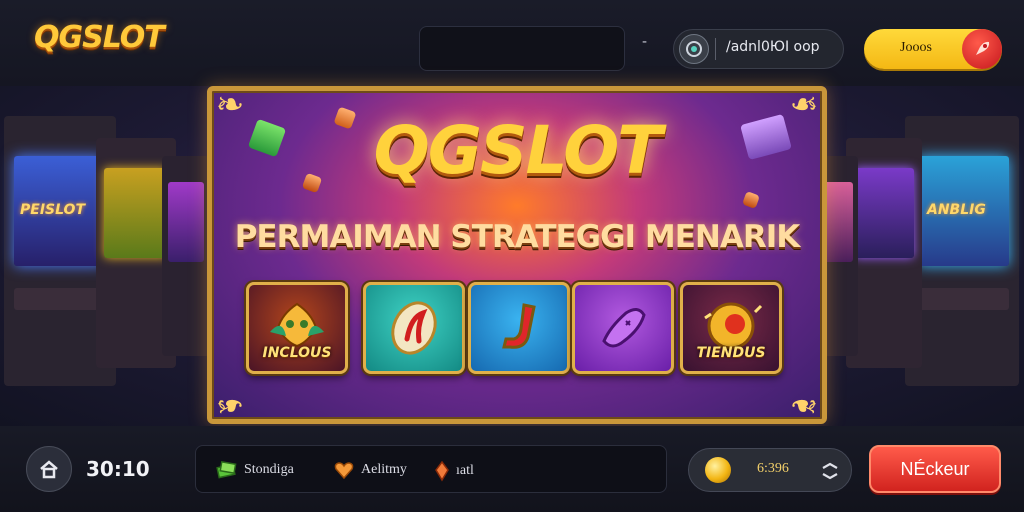 The image size is (1024, 512). What do you see at coordinates (442, 471) in the screenshot?
I see `orange-gem-icon` at bounding box center [442, 471].